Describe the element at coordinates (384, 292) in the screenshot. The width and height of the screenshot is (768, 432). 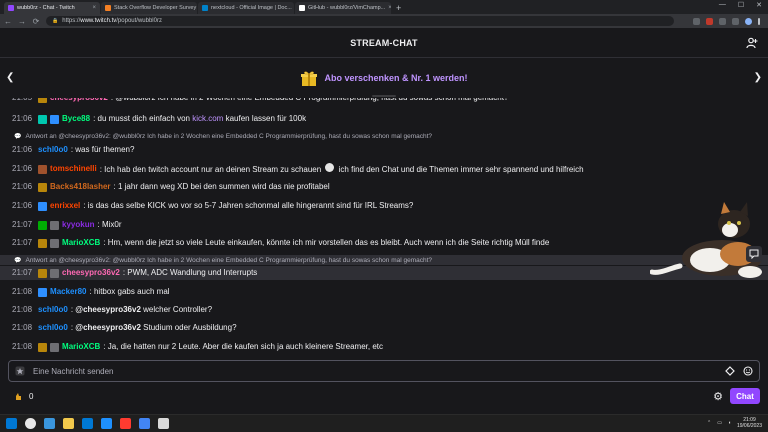
I see `chat-message: 21:08 Macker80: hitbox gabs auch mal` at that location.